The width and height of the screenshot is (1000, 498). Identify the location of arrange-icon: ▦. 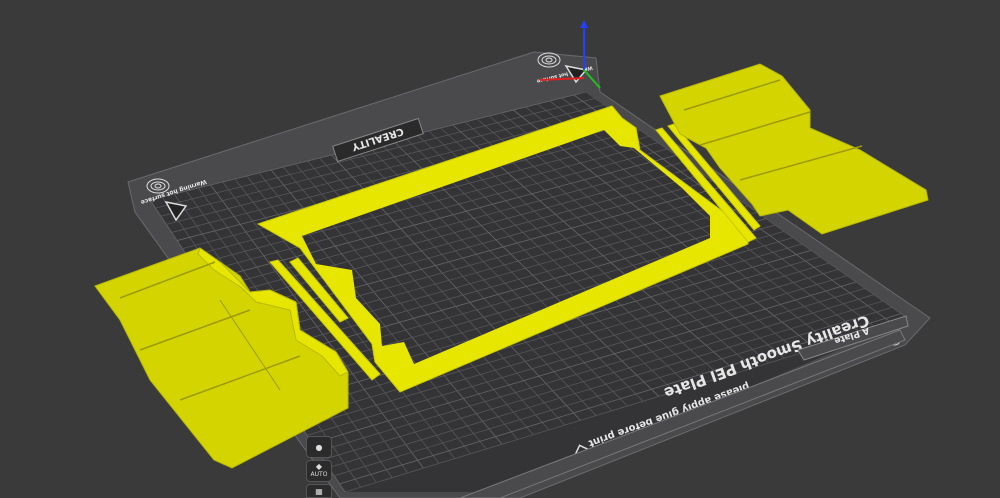
(319, 491).